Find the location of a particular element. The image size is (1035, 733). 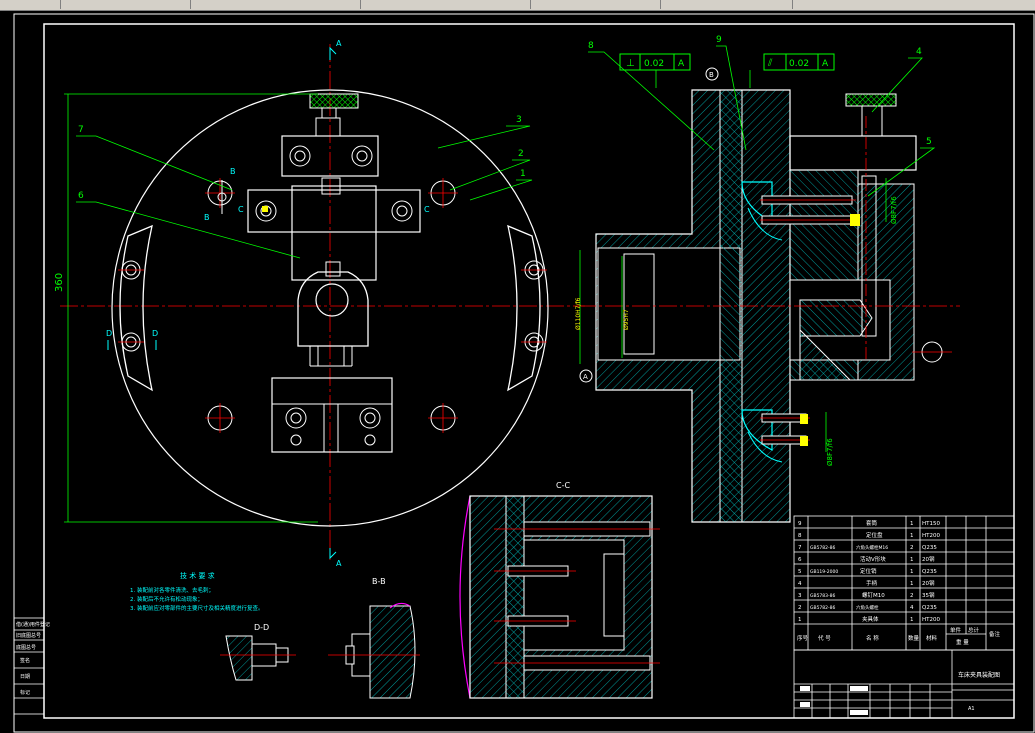

svg-text: 单件 is located at coordinates (956, 630).